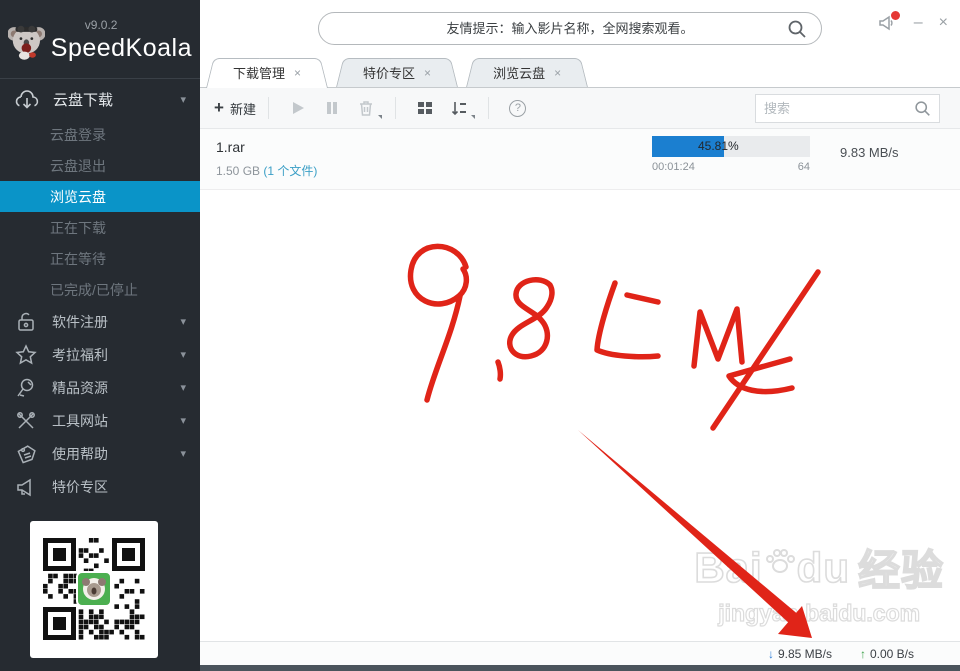 The width and height of the screenshot is (960, 671). Describe the element at coordinates (78, 258) in the screenshot. I see `sidebar-item-label: 正在等待` at that location.